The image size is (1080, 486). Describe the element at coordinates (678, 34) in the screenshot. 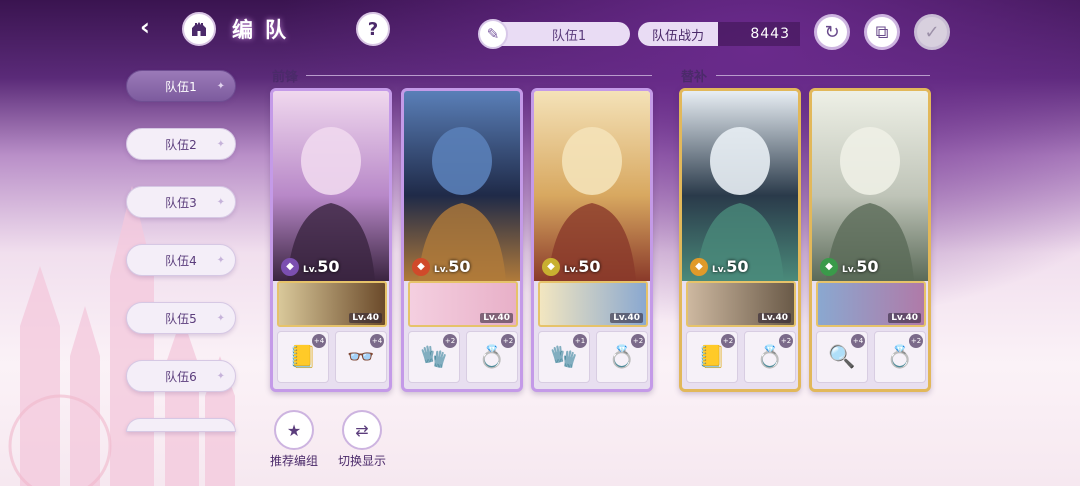

I see `team-power-label: 队伍战力` at that location.